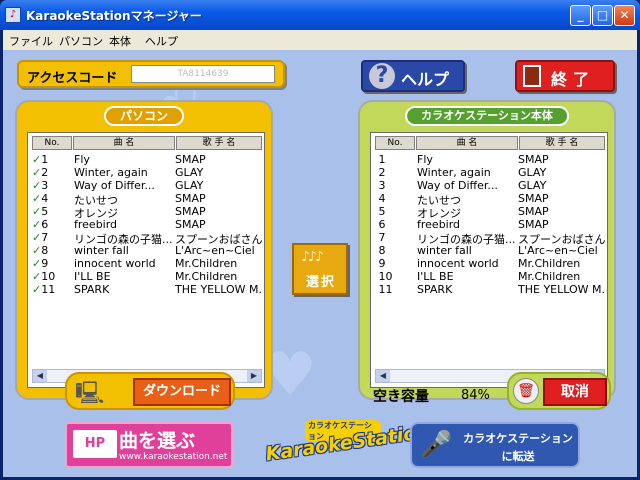 The height and width of the screenshot is (480, 640). Describe the element at coordinates (382, 198) in the screenshot. I see `row-number: 4` at that location.